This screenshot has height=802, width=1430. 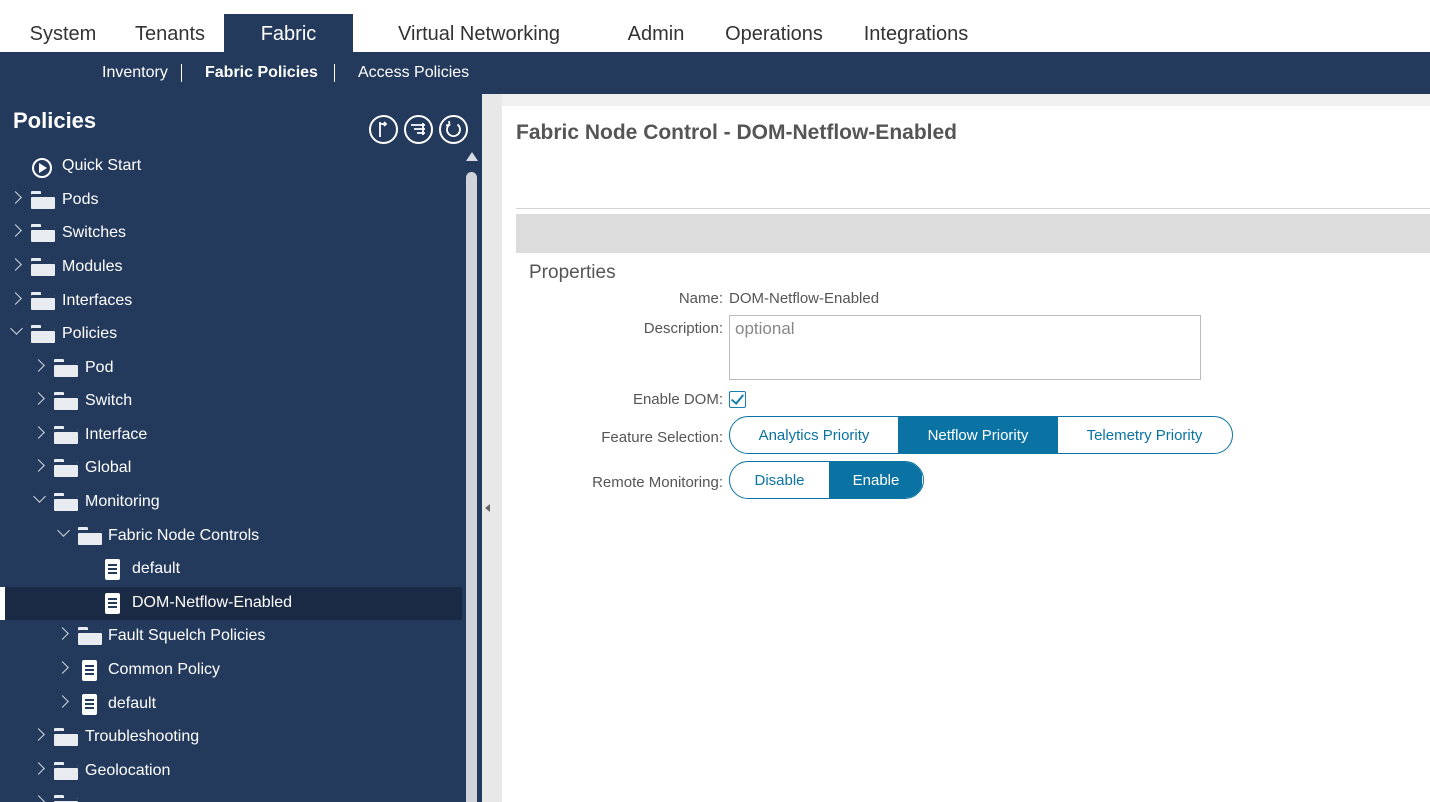 What do you see at coordinates (231, 233) in the screenshot?
I see `tree-item-switches: Switches` at bounding box center [231, 233].